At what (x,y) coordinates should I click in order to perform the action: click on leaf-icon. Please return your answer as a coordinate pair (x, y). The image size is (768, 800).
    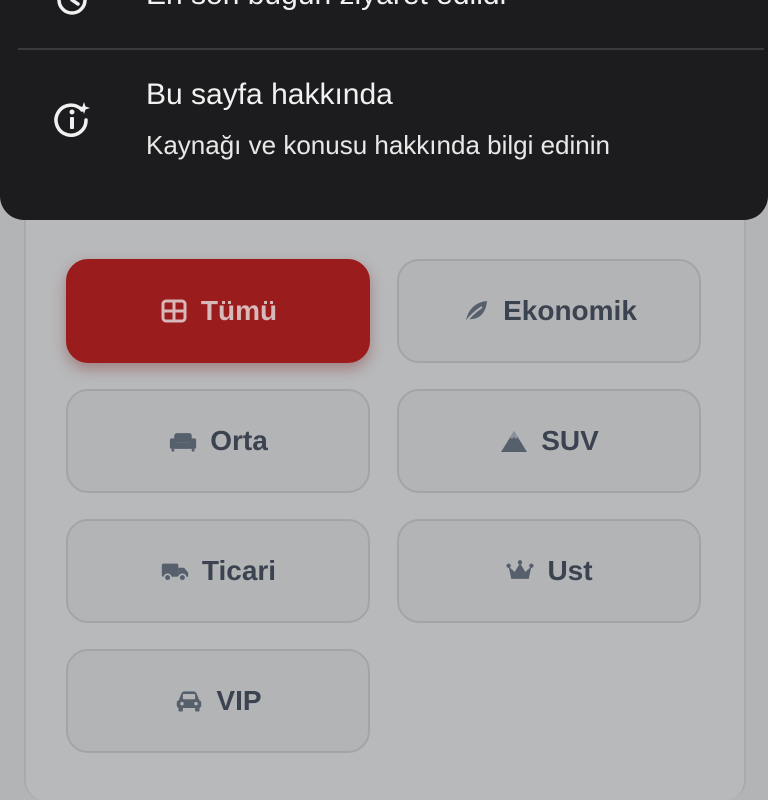
    Looking at the image, I should click on (476, 311).